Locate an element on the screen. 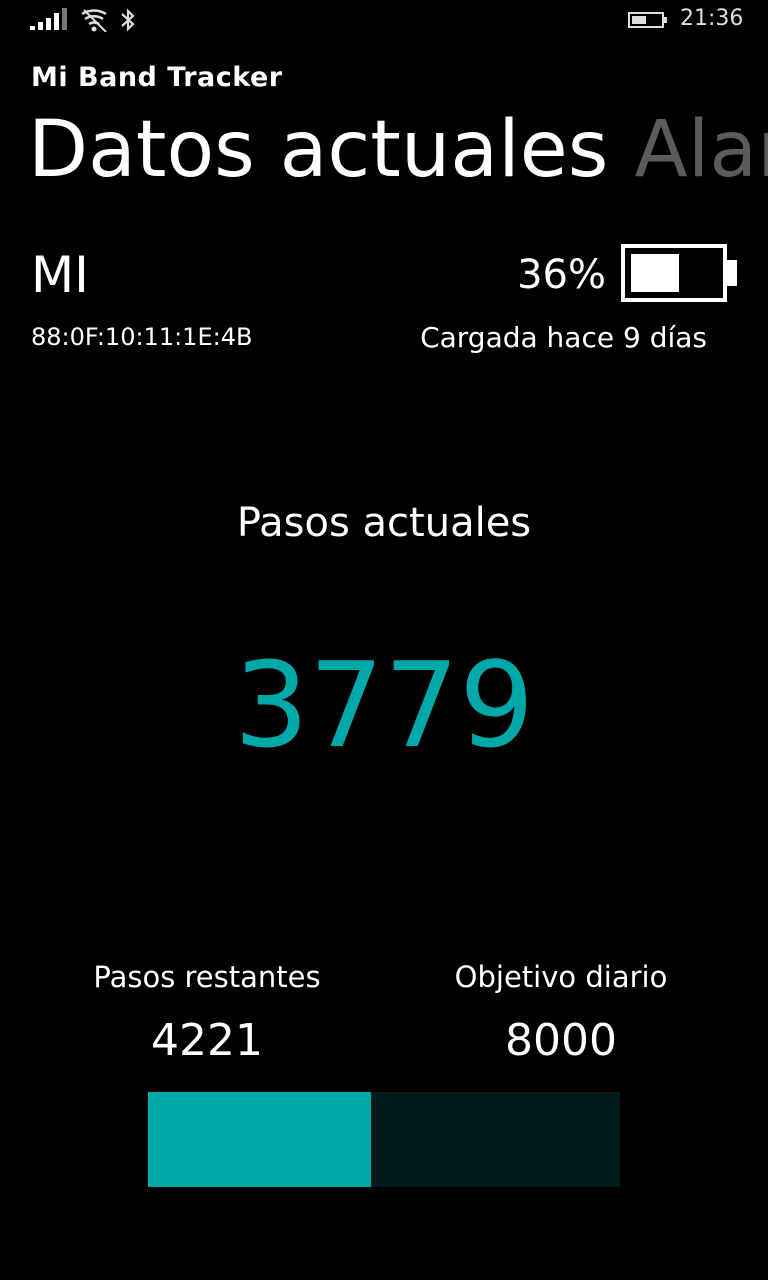 The width and height of the screenshot is (768, 1280). pivot-header: Datos actuales Alarmas is located at coordinates (398, 150).